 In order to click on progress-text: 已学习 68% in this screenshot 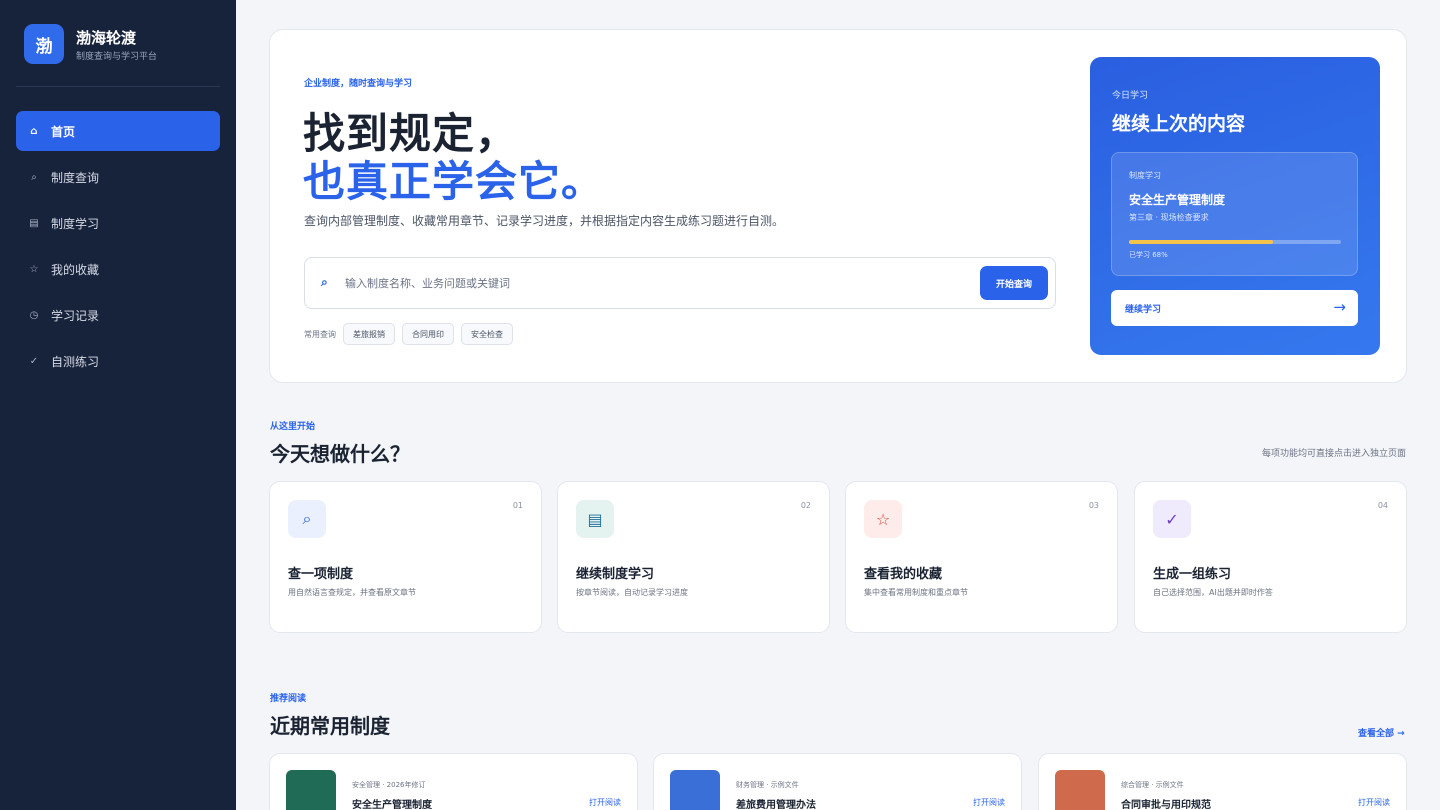, I will do `click(1148, 255)`.